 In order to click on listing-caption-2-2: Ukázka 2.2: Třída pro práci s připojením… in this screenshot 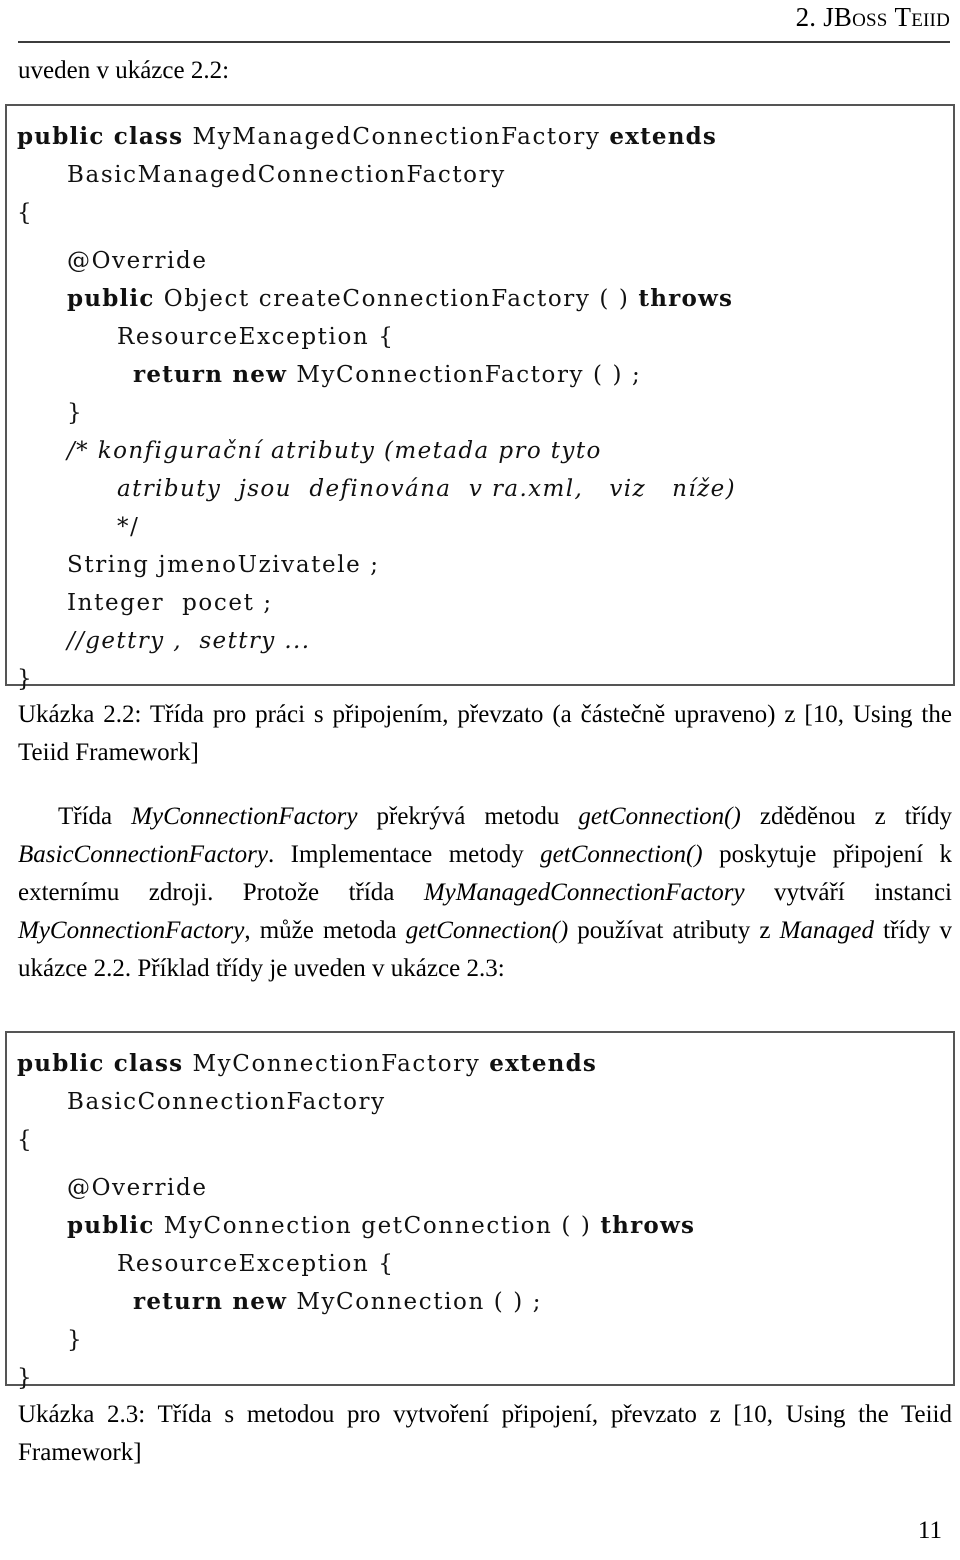, I will do `click(485, 734)`.